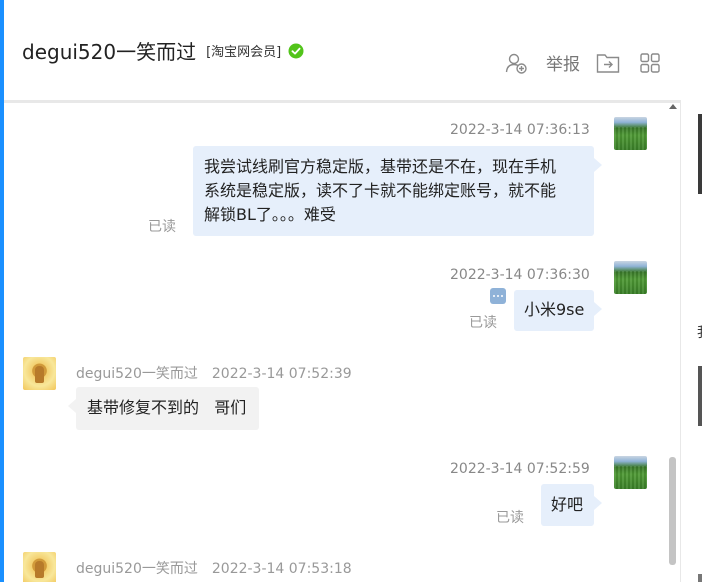 The image size is (702, 582). I want to click on chat-scrollbar, so click(673, 342).